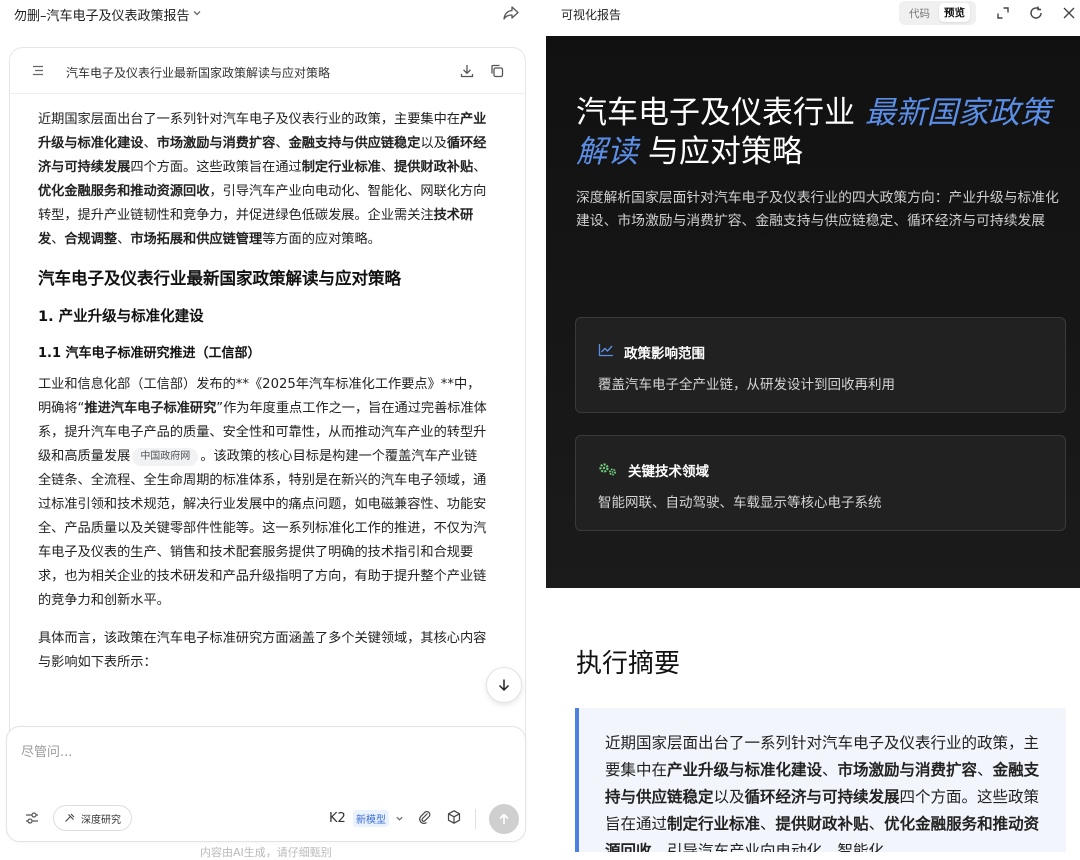 The width and height of the screenshot is (1080, 860). Describe the element at coordinates (321, 239) in the screenshot. I see `text-run: 等方面的应对策略。` at that location.